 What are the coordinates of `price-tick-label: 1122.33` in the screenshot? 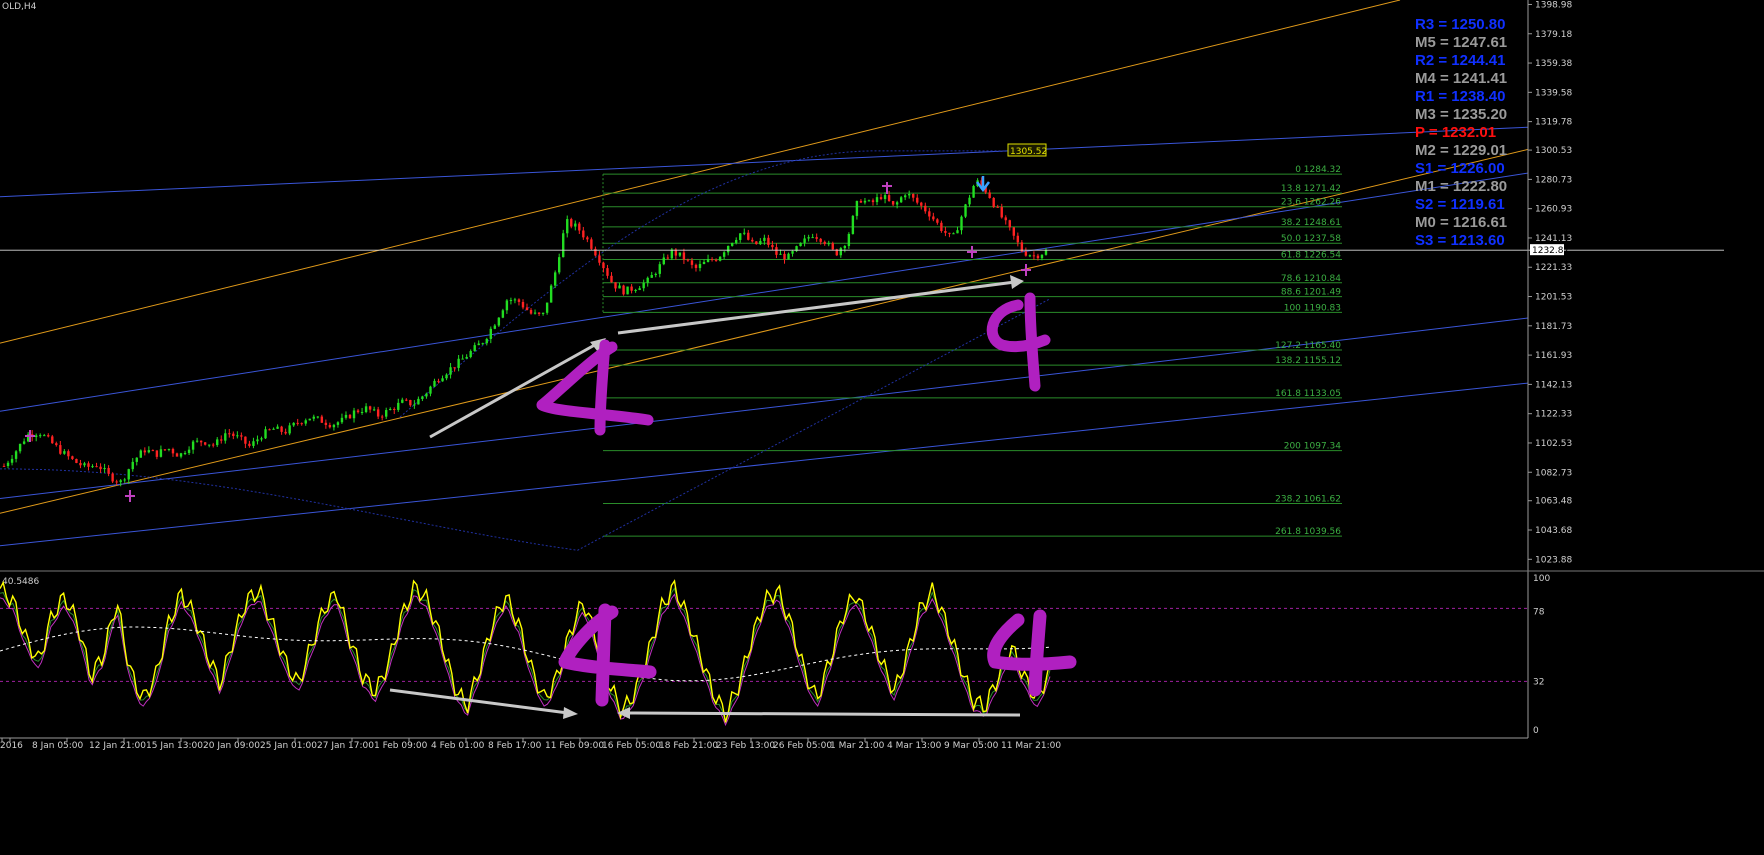 It's located at (1553, 415).